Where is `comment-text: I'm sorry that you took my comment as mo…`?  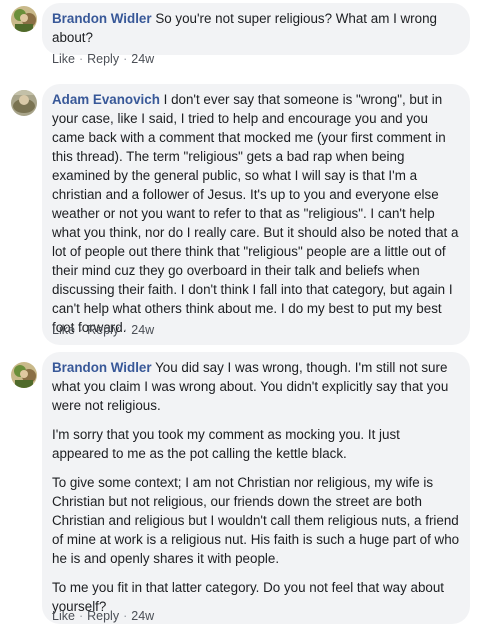
comment-text: I'm sorry that you took my comment as mo… is located at coordinates (226, 444).